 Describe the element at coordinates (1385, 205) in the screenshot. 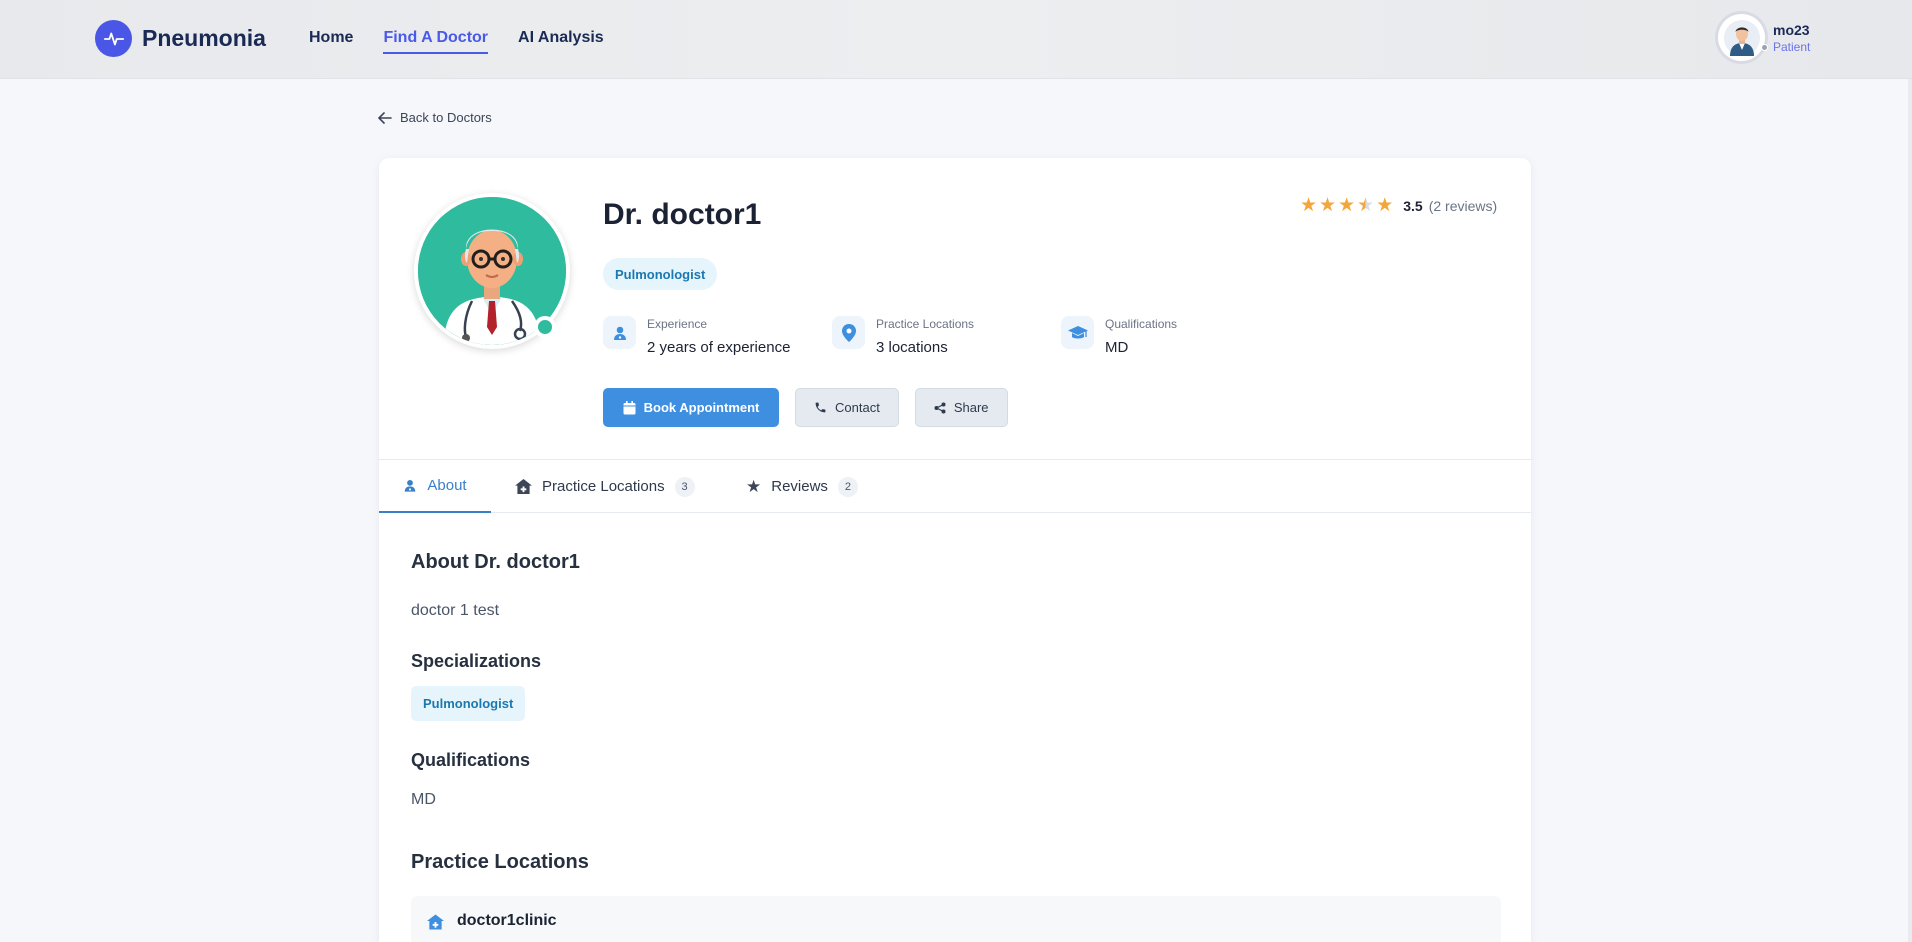

I see `star-empty-icon: ★` at that location.